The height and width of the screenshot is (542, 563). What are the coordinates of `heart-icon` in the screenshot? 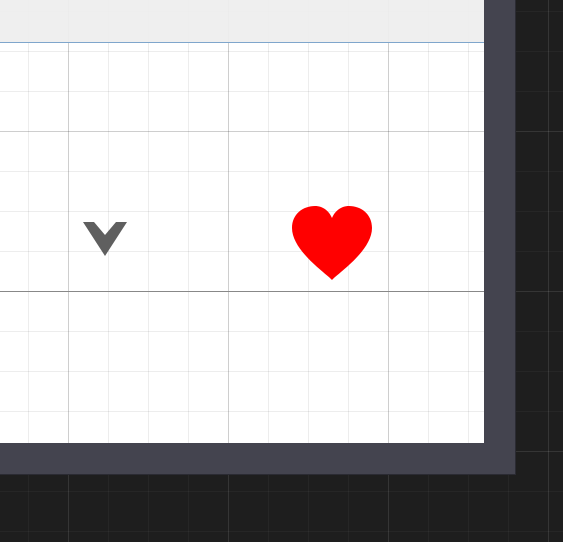 It's located at (332, 243).